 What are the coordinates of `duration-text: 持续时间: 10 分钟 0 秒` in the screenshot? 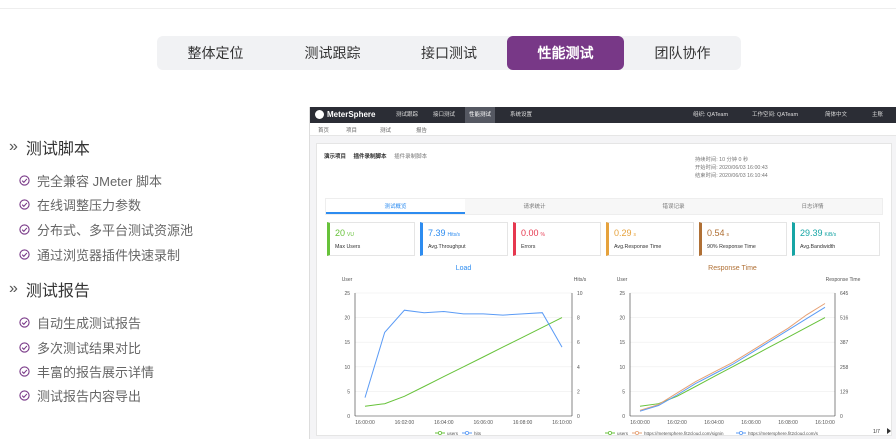 It's located at (722, 160).